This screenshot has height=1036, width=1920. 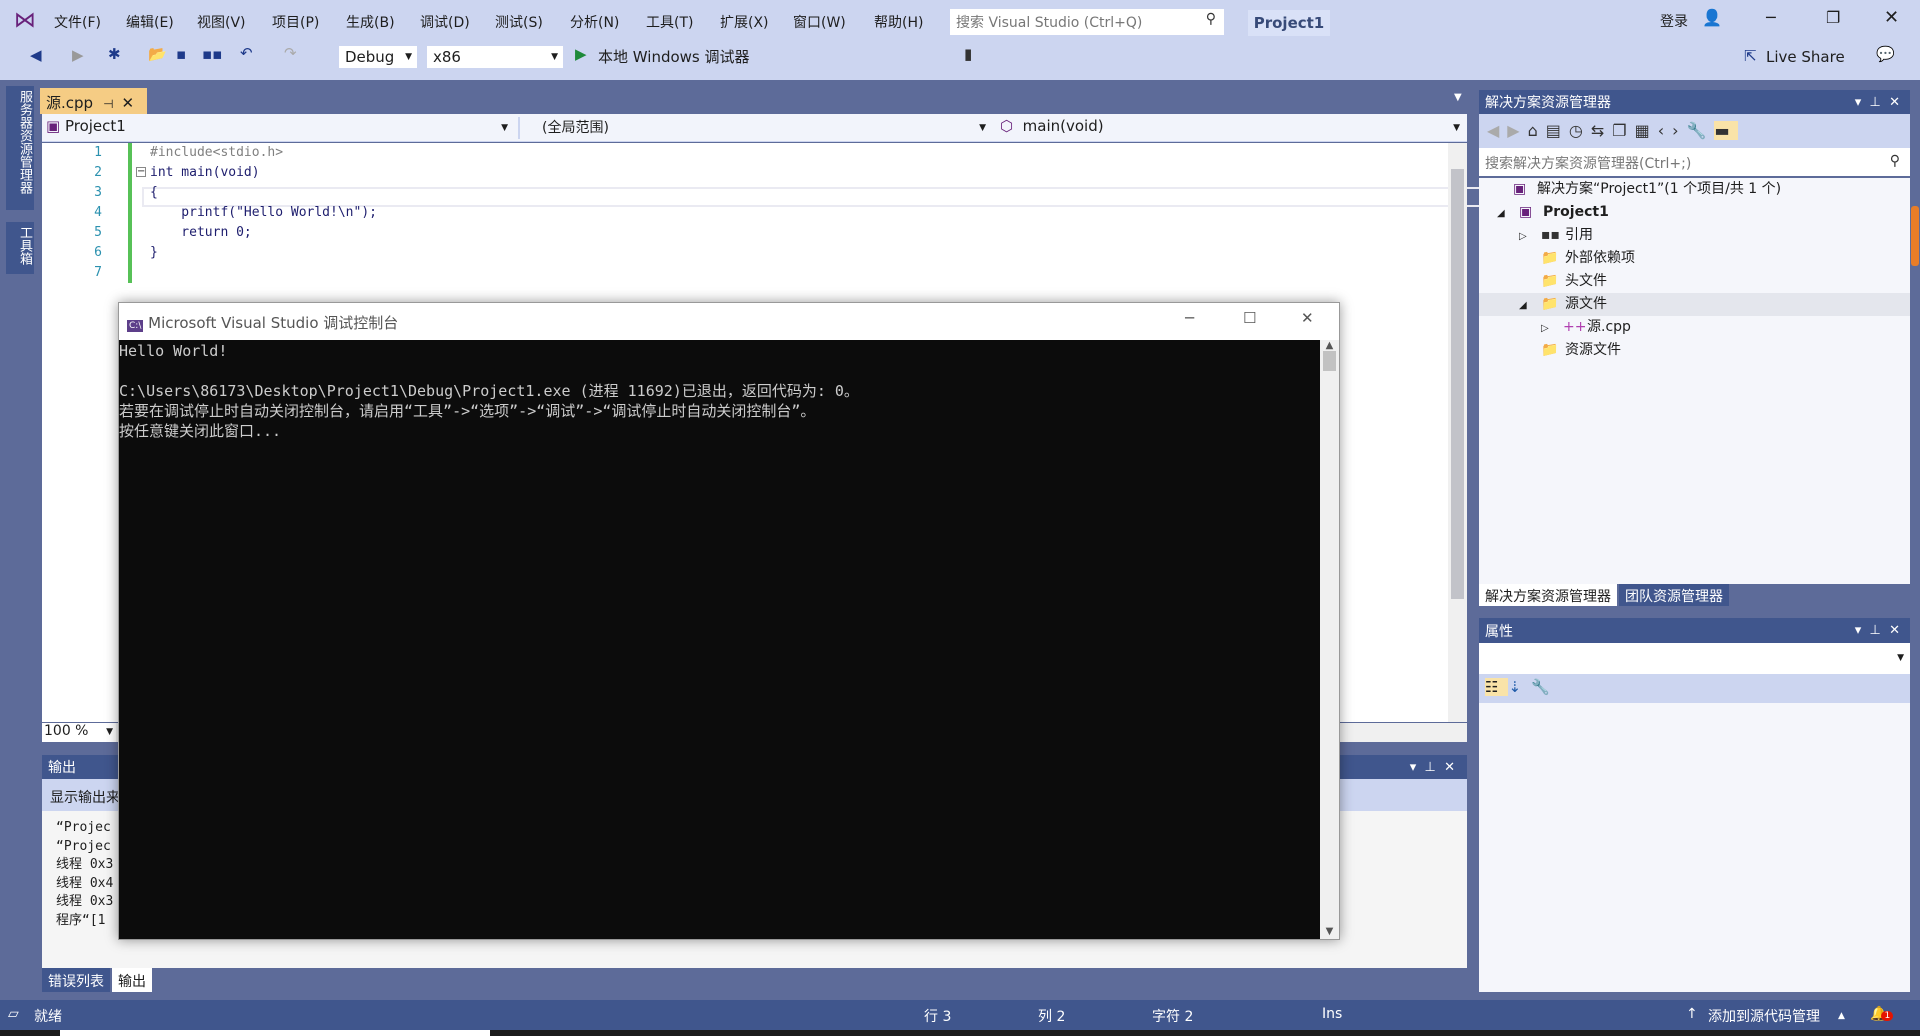 I want to click on toolbox-tab: 工具箱, so click(x=20, y=248).